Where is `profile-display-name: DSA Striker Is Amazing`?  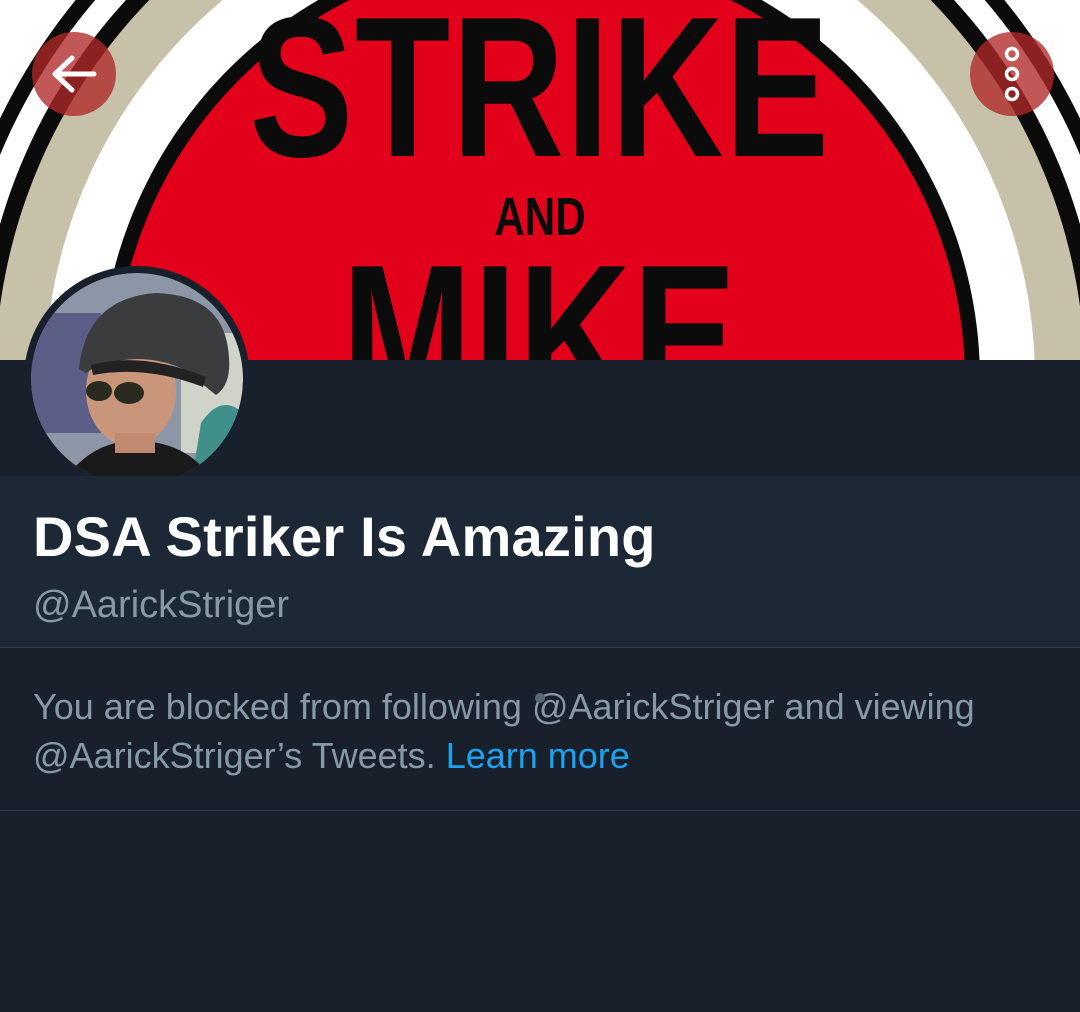 profile-display-name: DSA Striker Is Amazing is located at coordinates (344, 536).